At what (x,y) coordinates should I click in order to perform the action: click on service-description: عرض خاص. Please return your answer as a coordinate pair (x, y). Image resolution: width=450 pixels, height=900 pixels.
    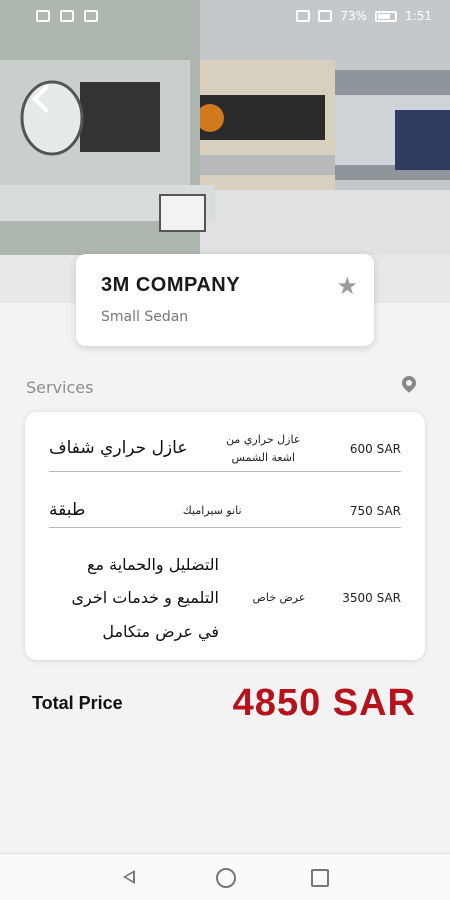
    Looking at the image, I should click on (279, 598).